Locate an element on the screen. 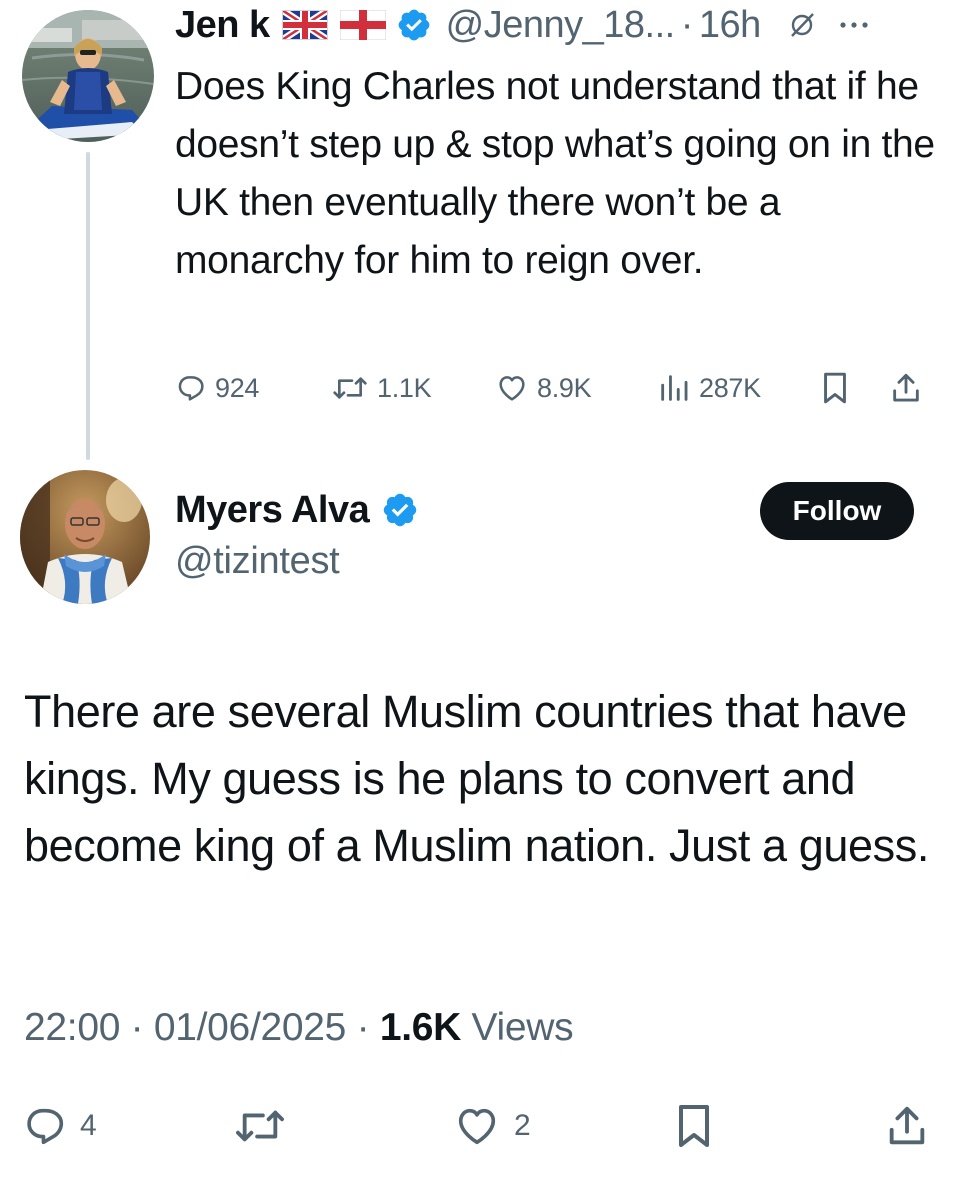 The height and width of the screenshot is (1200, 955). edited-indicator-icon is located at coordinates (802, 25).